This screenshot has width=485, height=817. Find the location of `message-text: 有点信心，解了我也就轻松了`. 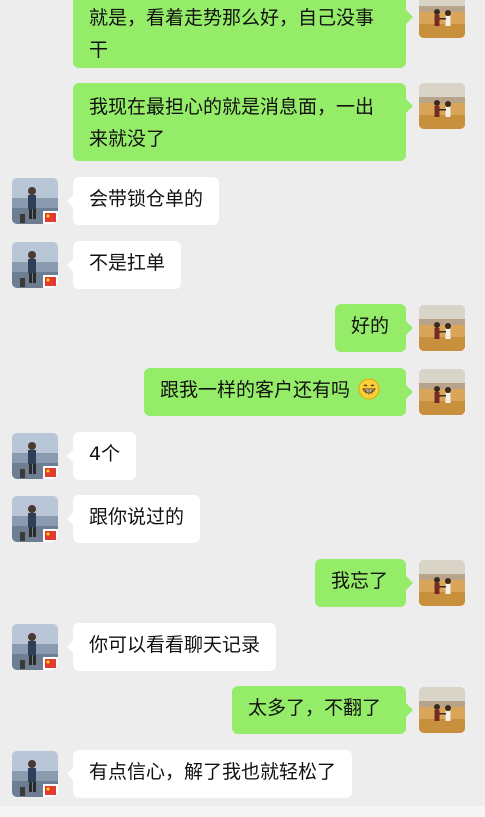

message-text: 有点信心，解了我也就轻松了 is located at coordinates (213, 772).